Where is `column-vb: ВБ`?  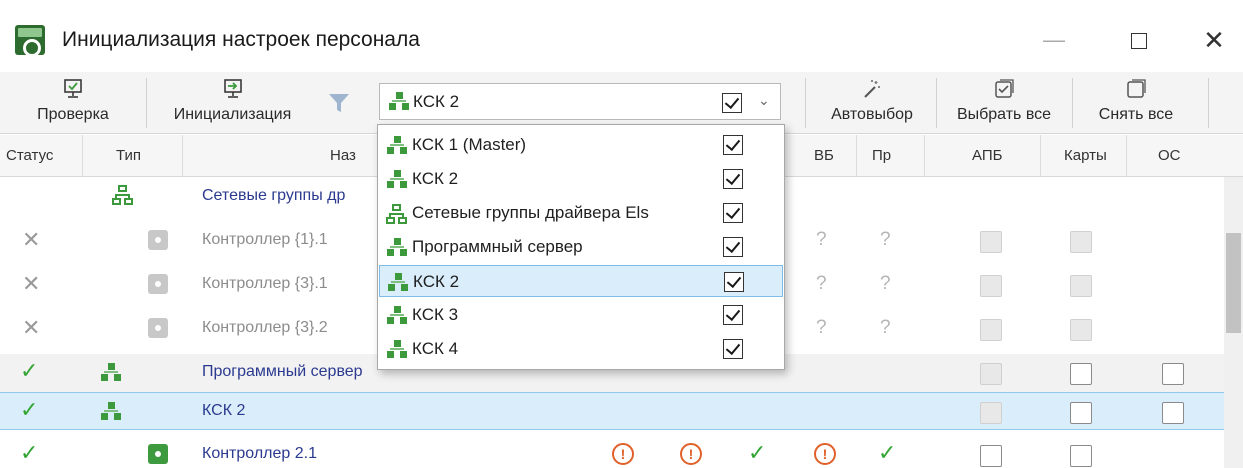
column-vb: ВБ is located at coordinates (824, 155).